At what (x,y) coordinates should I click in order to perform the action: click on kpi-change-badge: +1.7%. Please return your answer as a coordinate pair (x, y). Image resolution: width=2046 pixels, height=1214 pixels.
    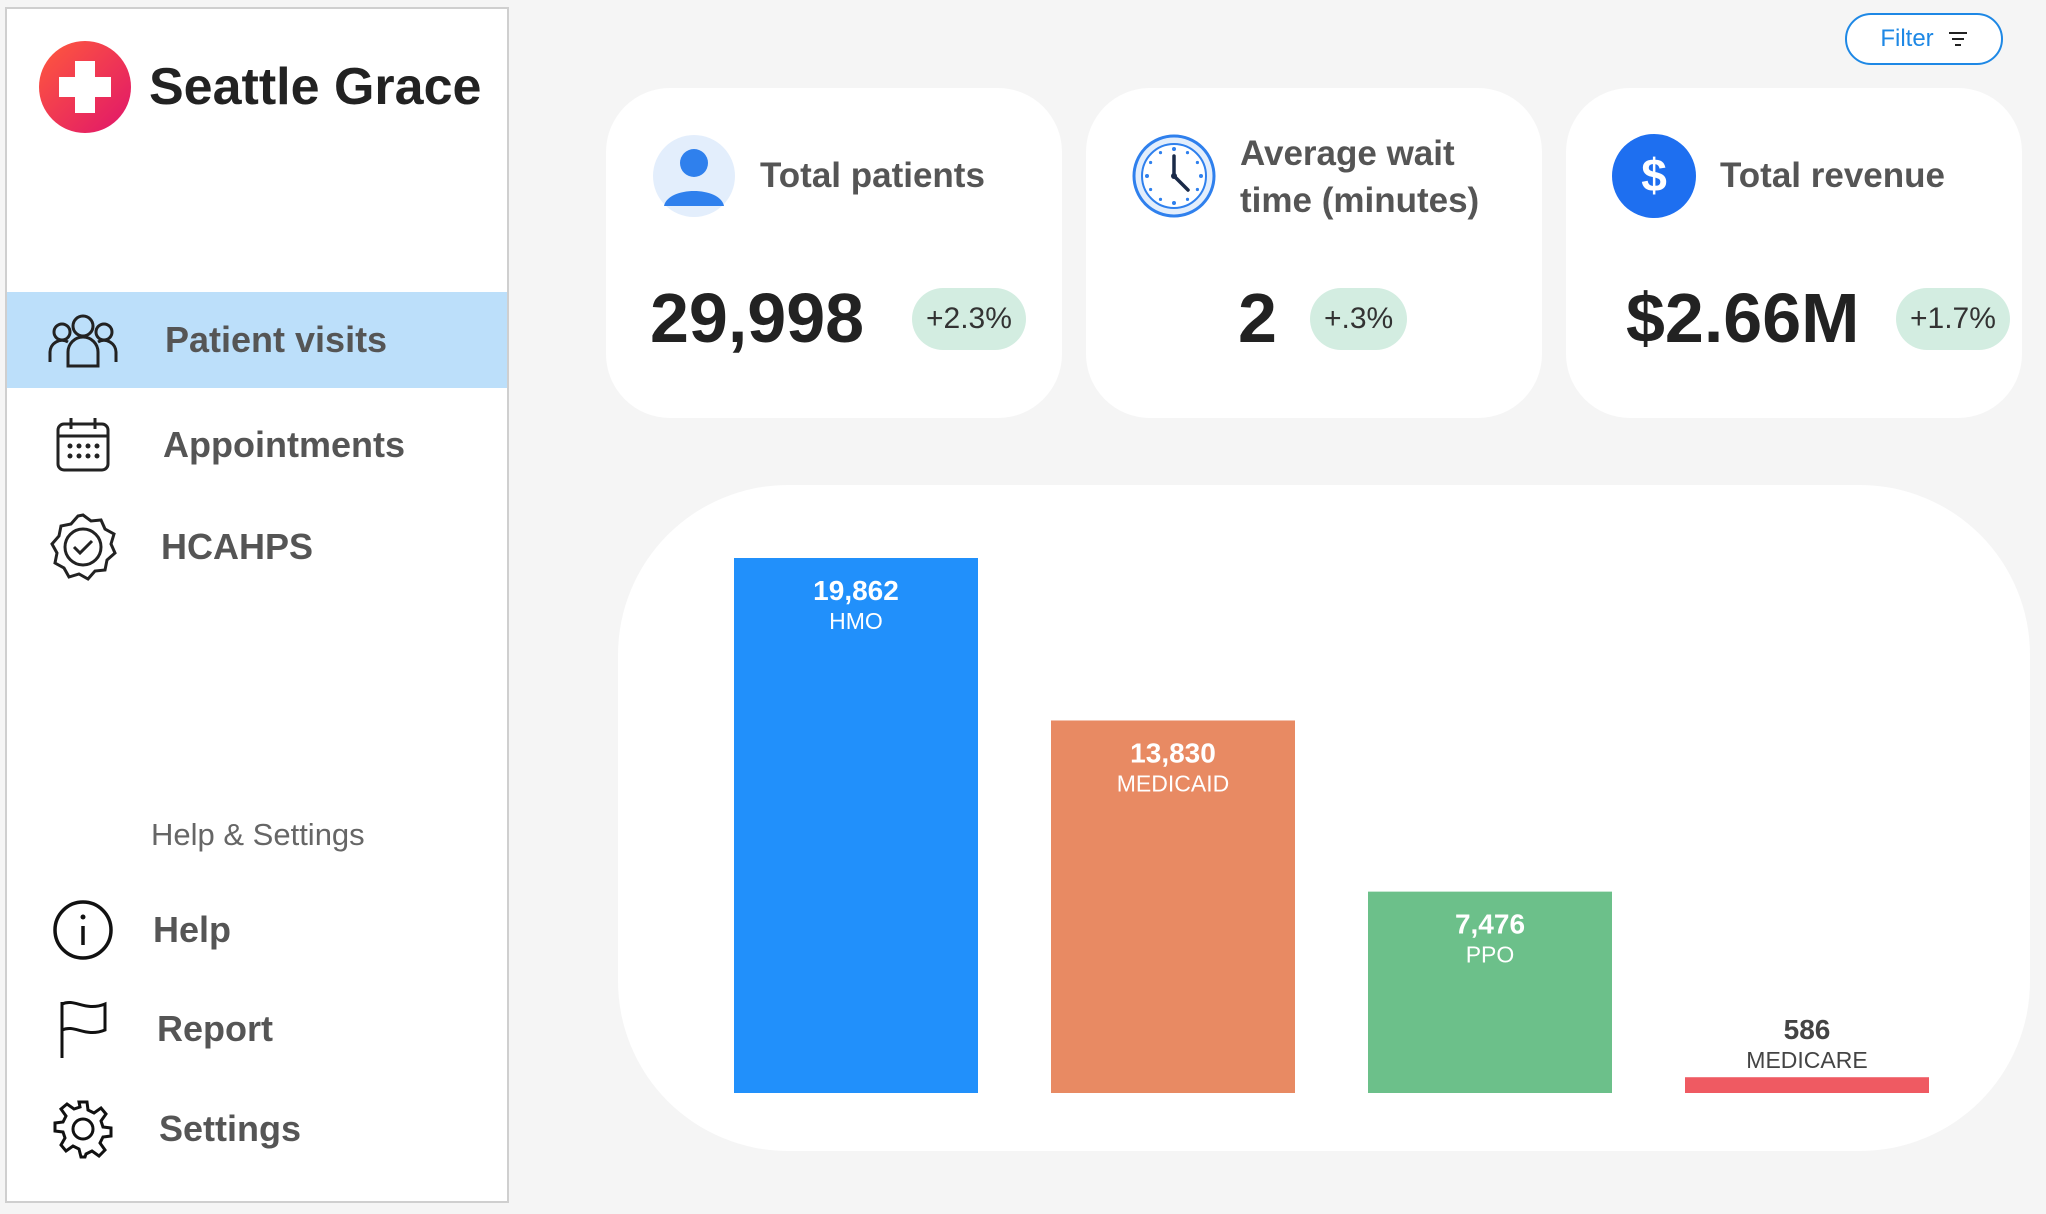
    Looking at the image, I should click on (1953, 319).